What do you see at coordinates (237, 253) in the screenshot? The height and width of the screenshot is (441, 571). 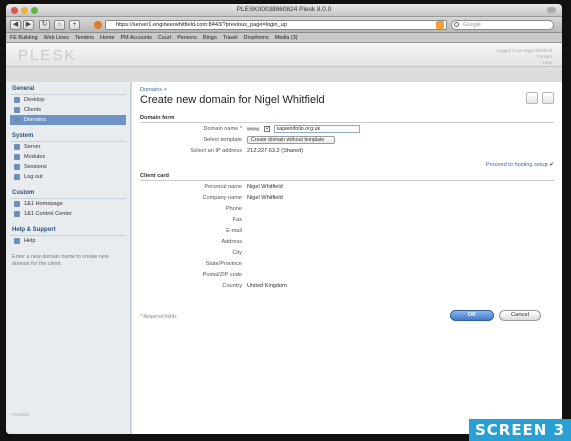 I see `client-field-label: City` at bounding box center [237, 253].